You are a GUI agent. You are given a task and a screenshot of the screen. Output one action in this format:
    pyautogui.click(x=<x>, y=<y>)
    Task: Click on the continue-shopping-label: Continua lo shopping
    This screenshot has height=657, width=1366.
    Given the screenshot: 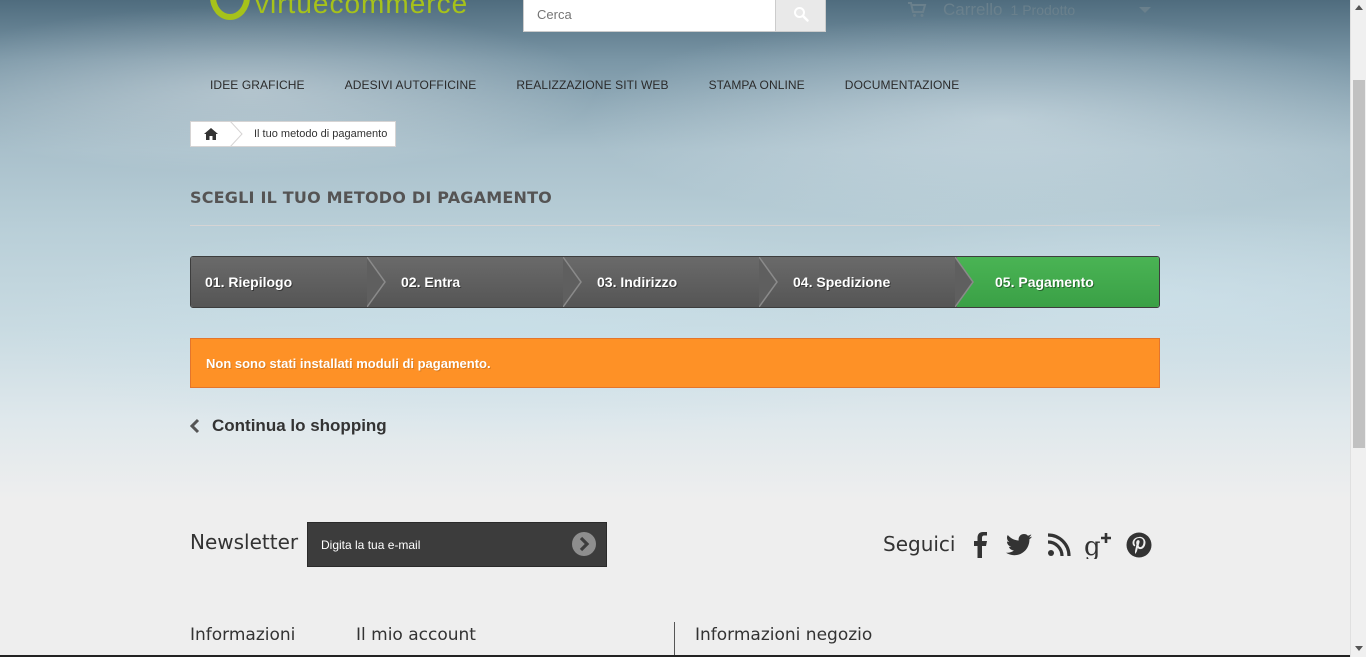 What is the action you would take?
    pyautogui.click(x=299, y=425)
    